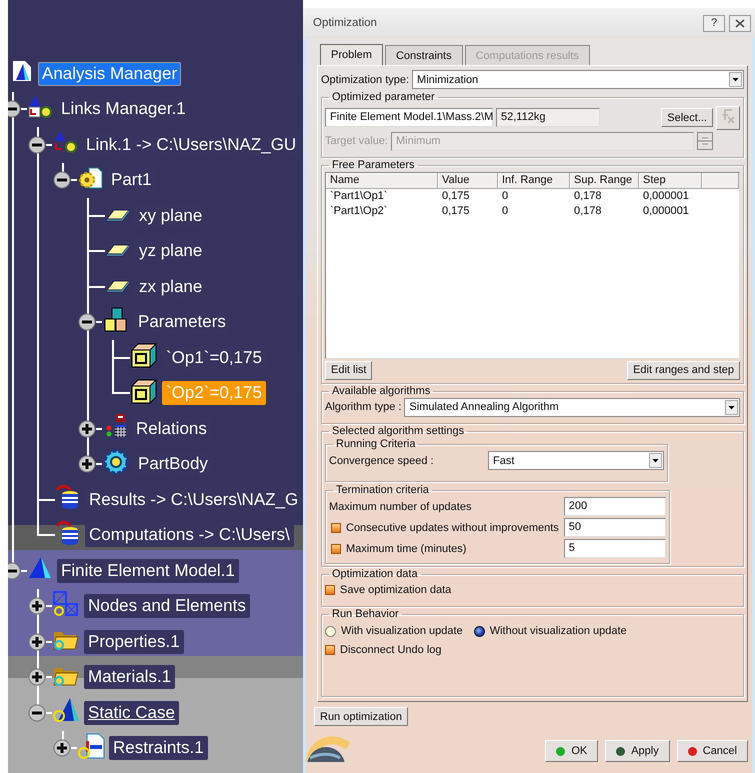  What do you see at coordinates (110, 74) in the screenshot?
I see `tree-item: Analysis Manager` at bounding box center [110, 74].